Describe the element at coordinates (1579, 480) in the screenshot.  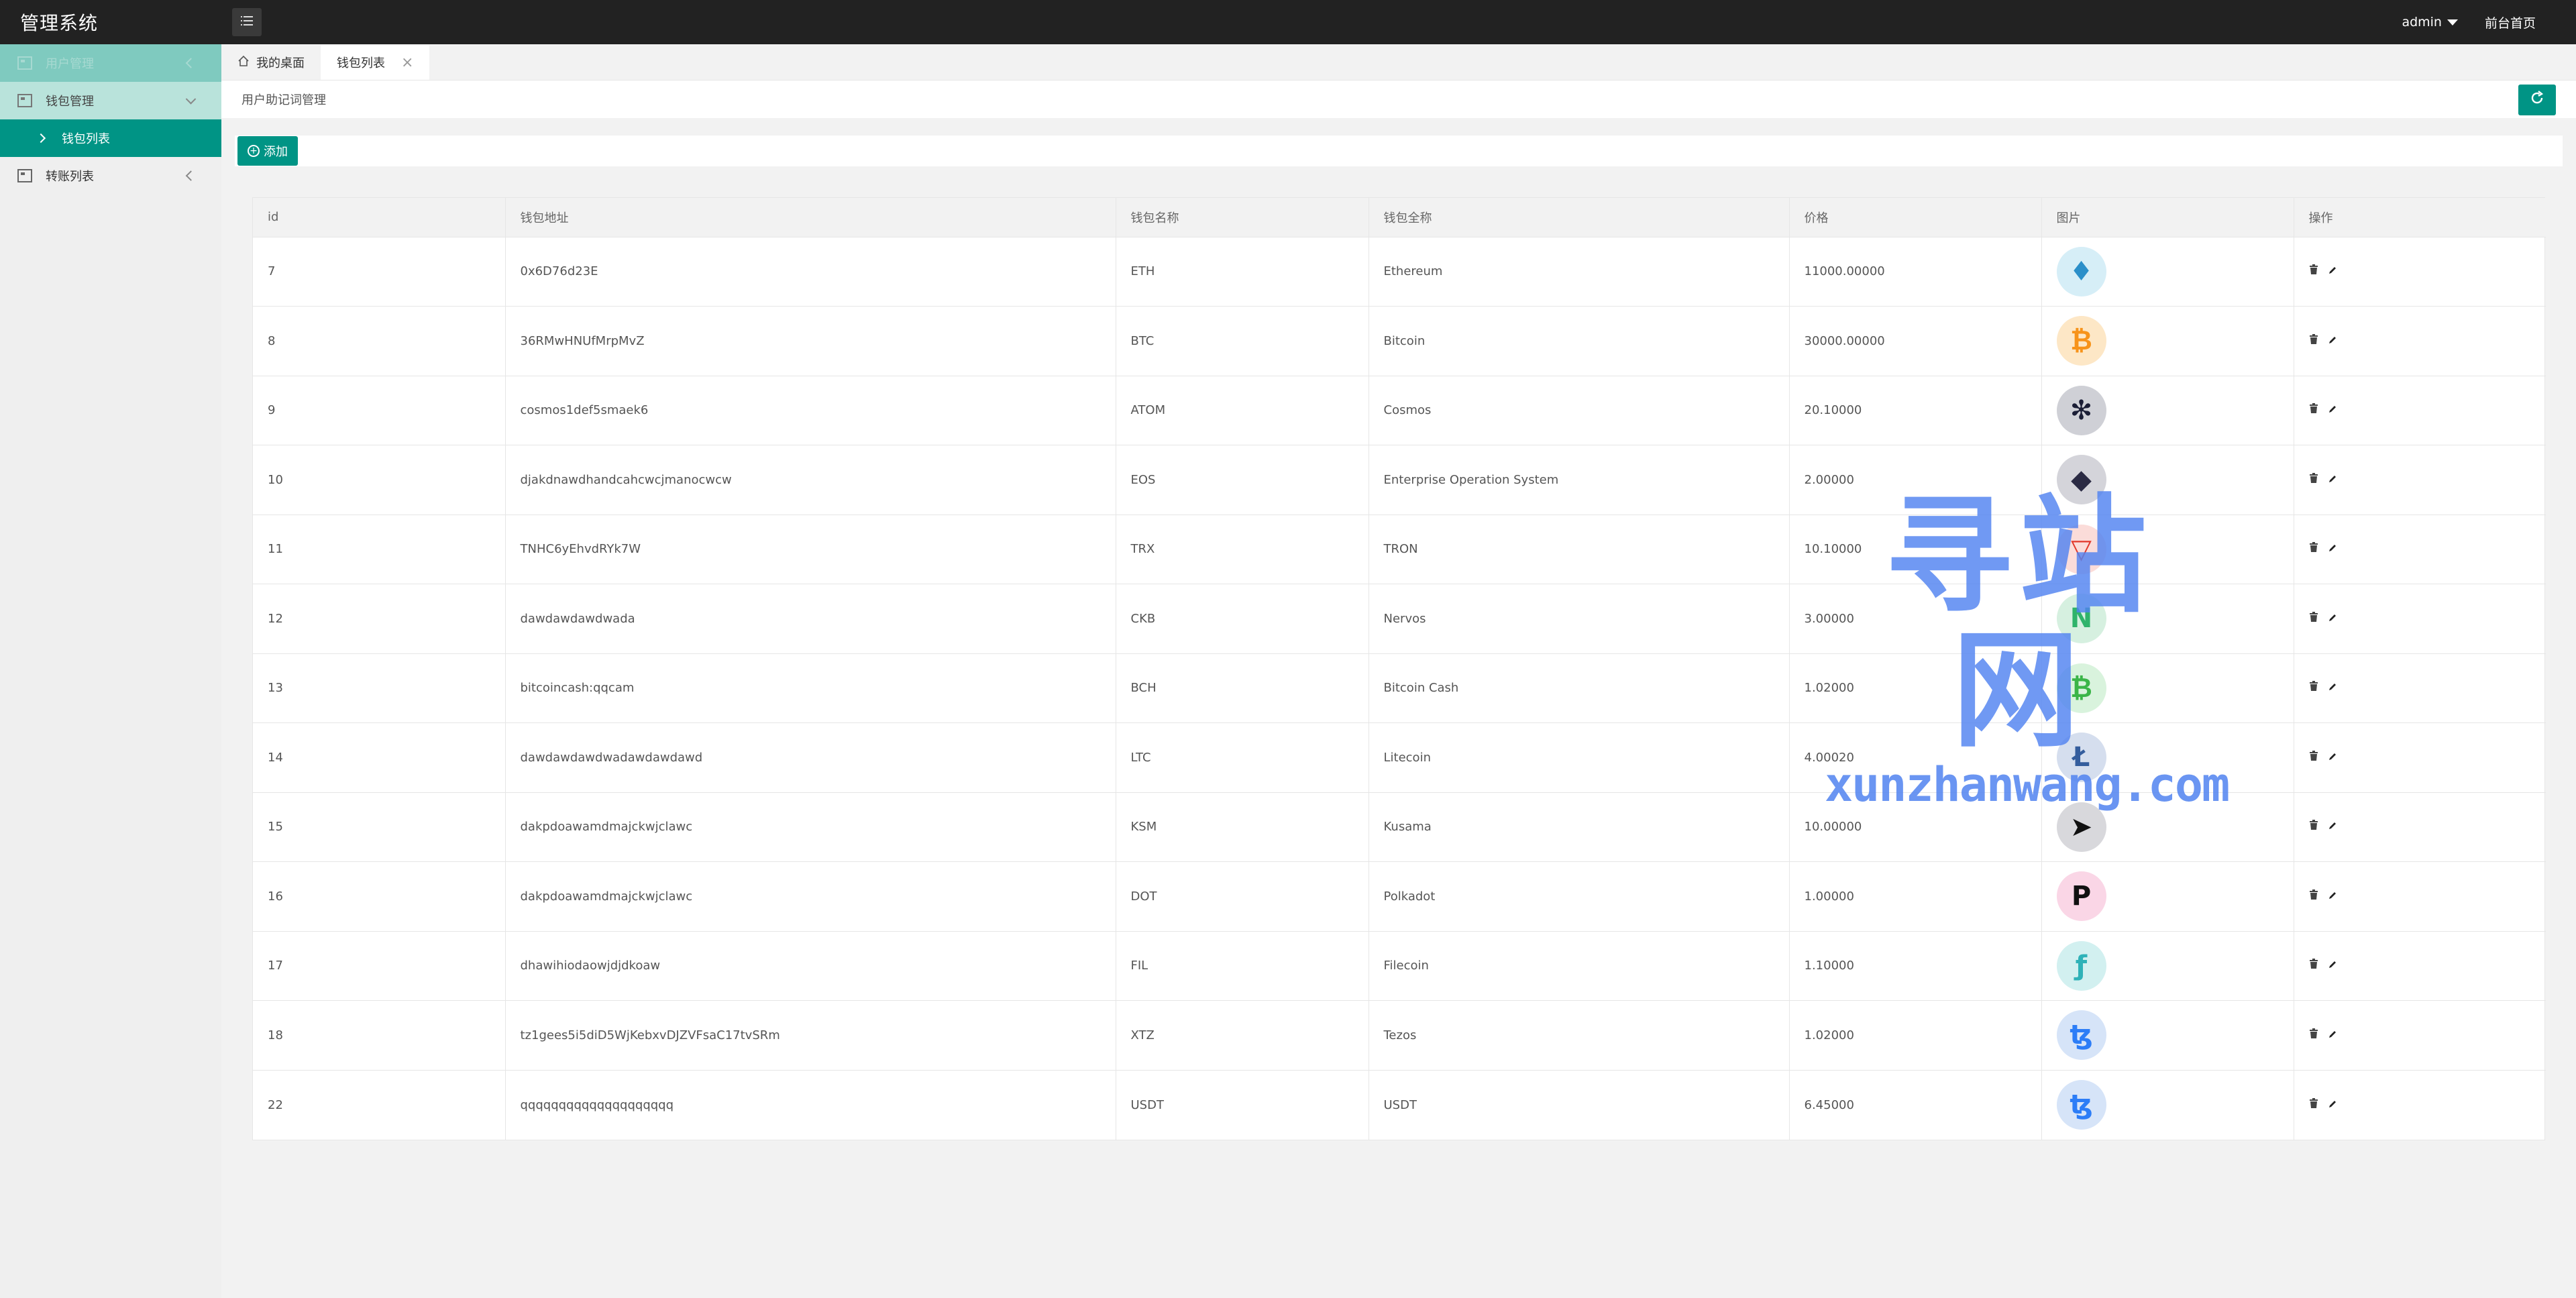
I see `cell-fullname: Enterprise Operation System` at that location.